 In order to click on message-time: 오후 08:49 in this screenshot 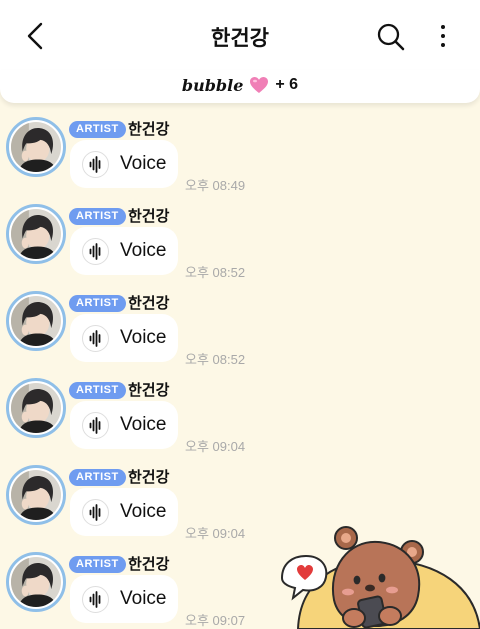, I will do `click(215, 185)`.